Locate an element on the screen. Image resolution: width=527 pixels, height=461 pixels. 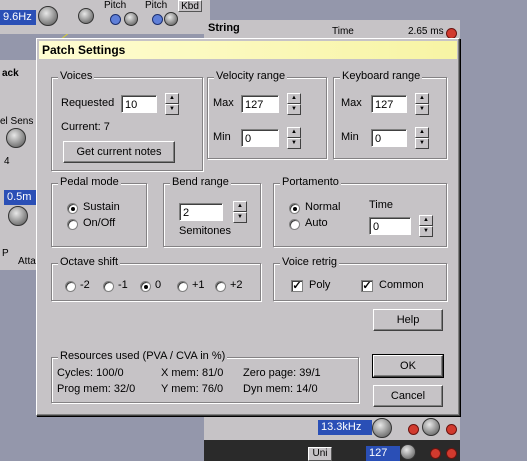
bend-range-spinner: ▲ ▼ is located at coordinates (240, 212).